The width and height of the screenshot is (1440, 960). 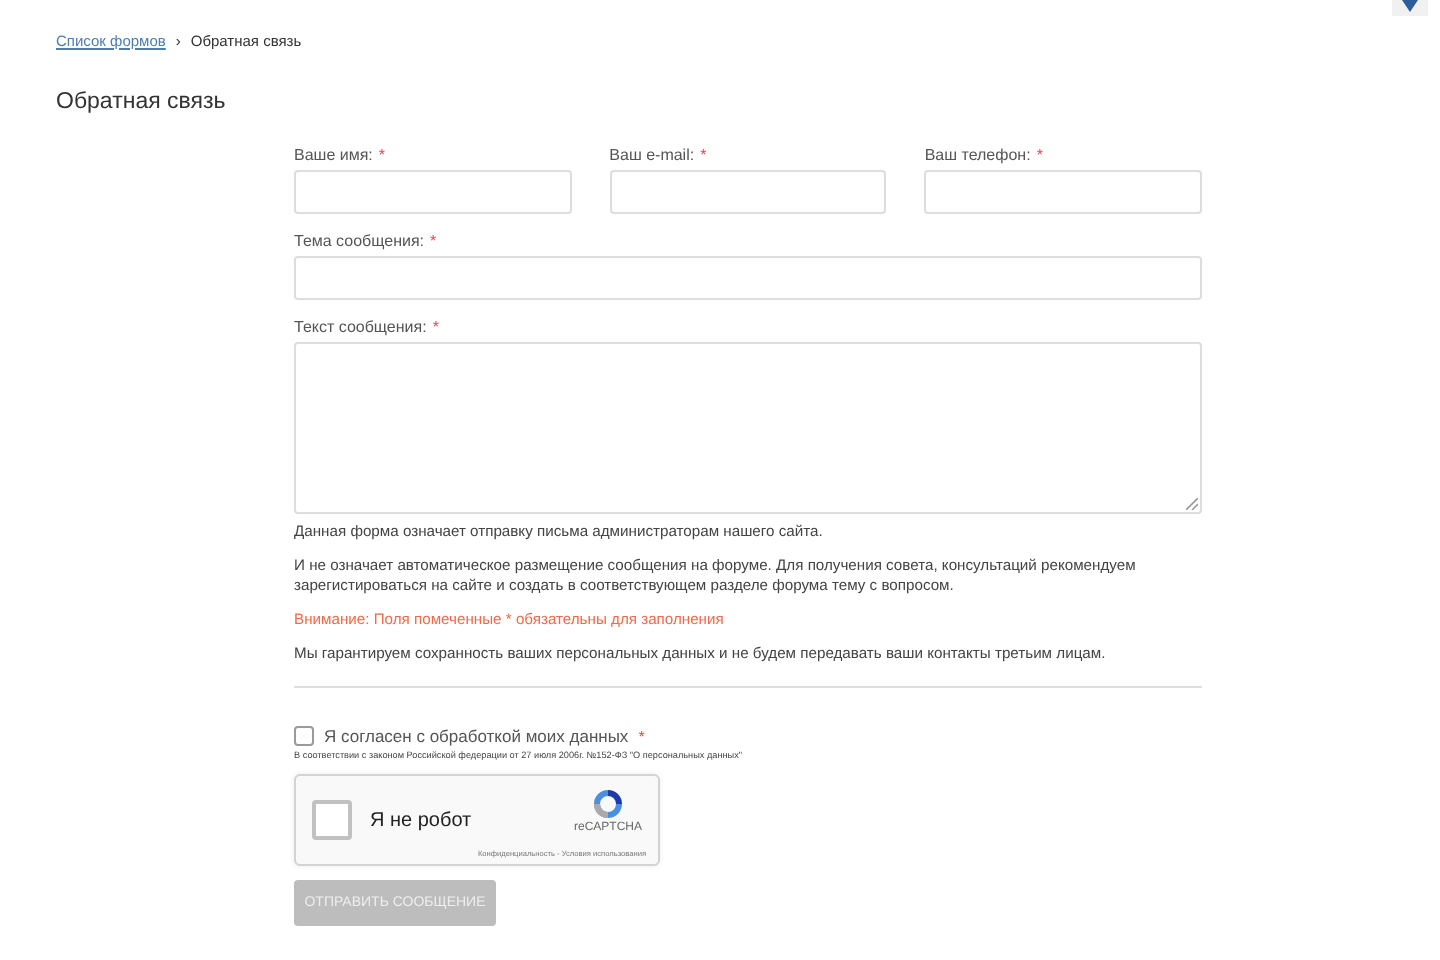 I want to click on field-label: Ваш телефон:, so click(x=977, y=155).